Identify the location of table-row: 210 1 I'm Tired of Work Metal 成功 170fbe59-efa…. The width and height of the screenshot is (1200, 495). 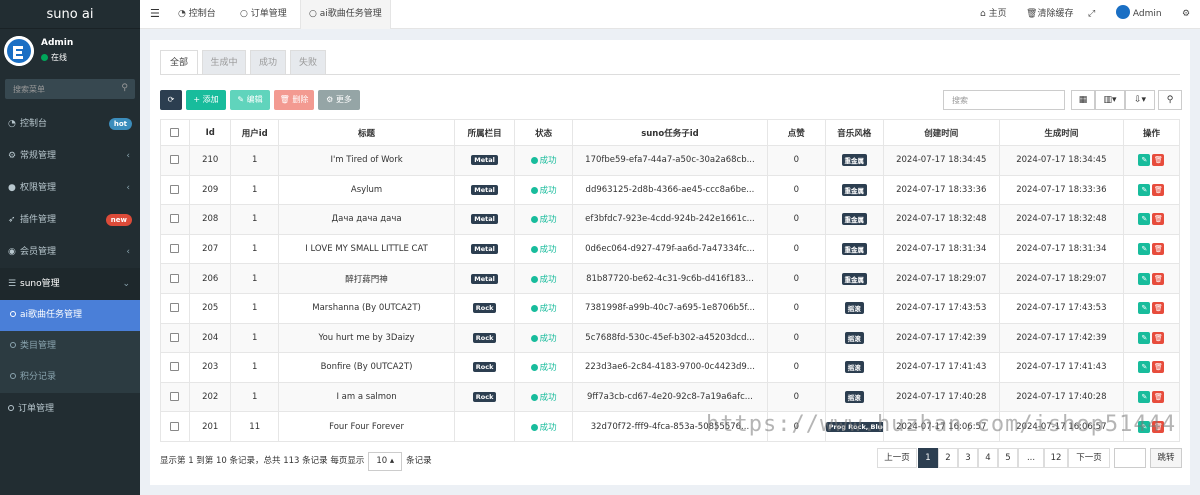
(670, 160).